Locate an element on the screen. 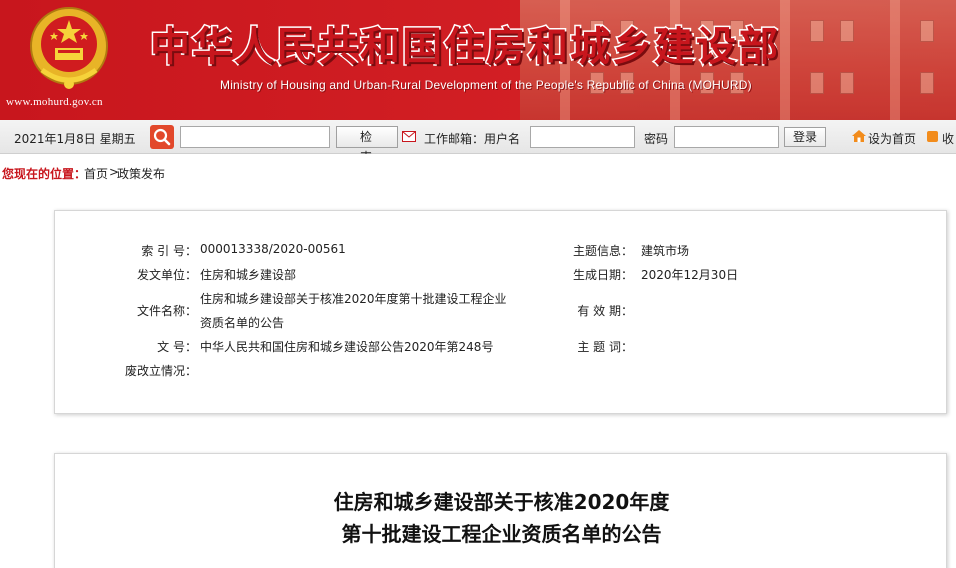  breadcrumb-label: 您现在的位置： is located at coordinates (44, 174).